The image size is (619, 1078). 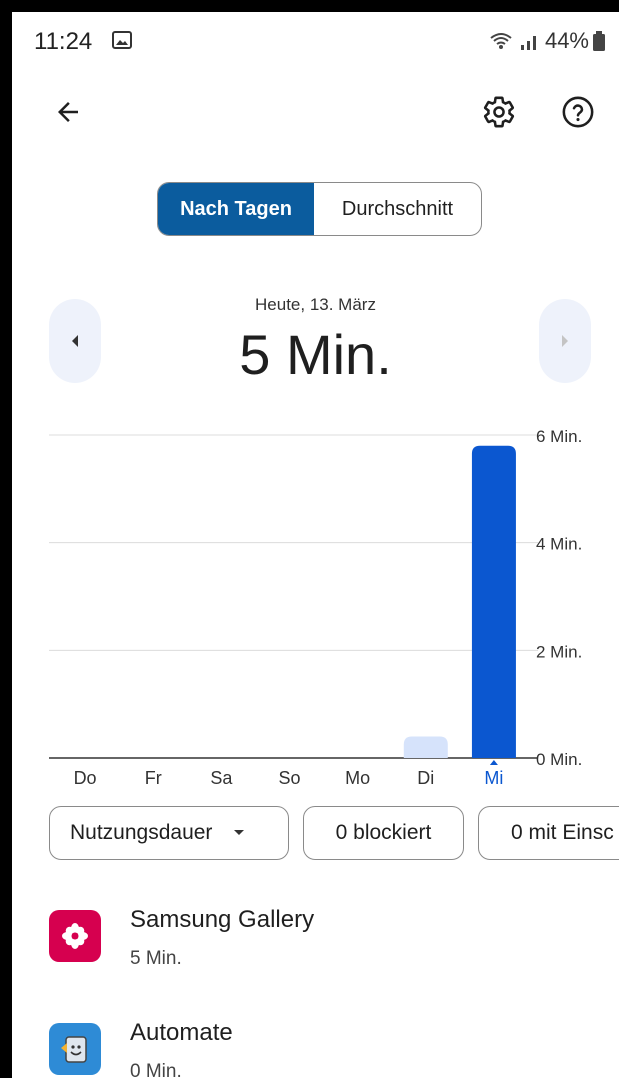 What do you see at coordinates (156, 958) in the screenshot?
I see `app-usage-time: 5 Min.` at bounding box center [156, 958].